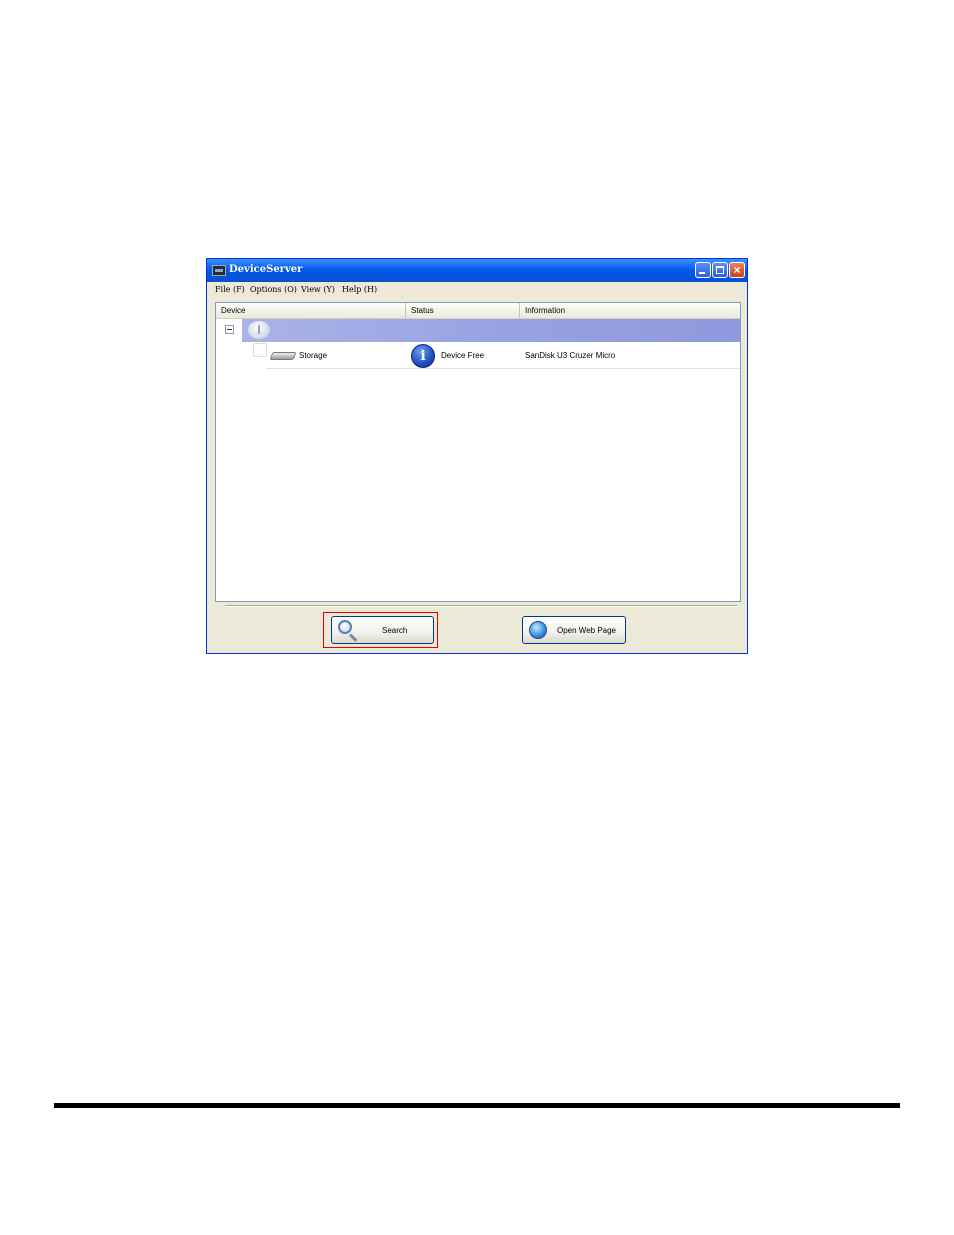 The width and height of the screenshot is (954, 1235). What do you see at coordinates (395, 630) in the screenshot?
I see `search-button-label: Search` at bounding box center [395, 630].